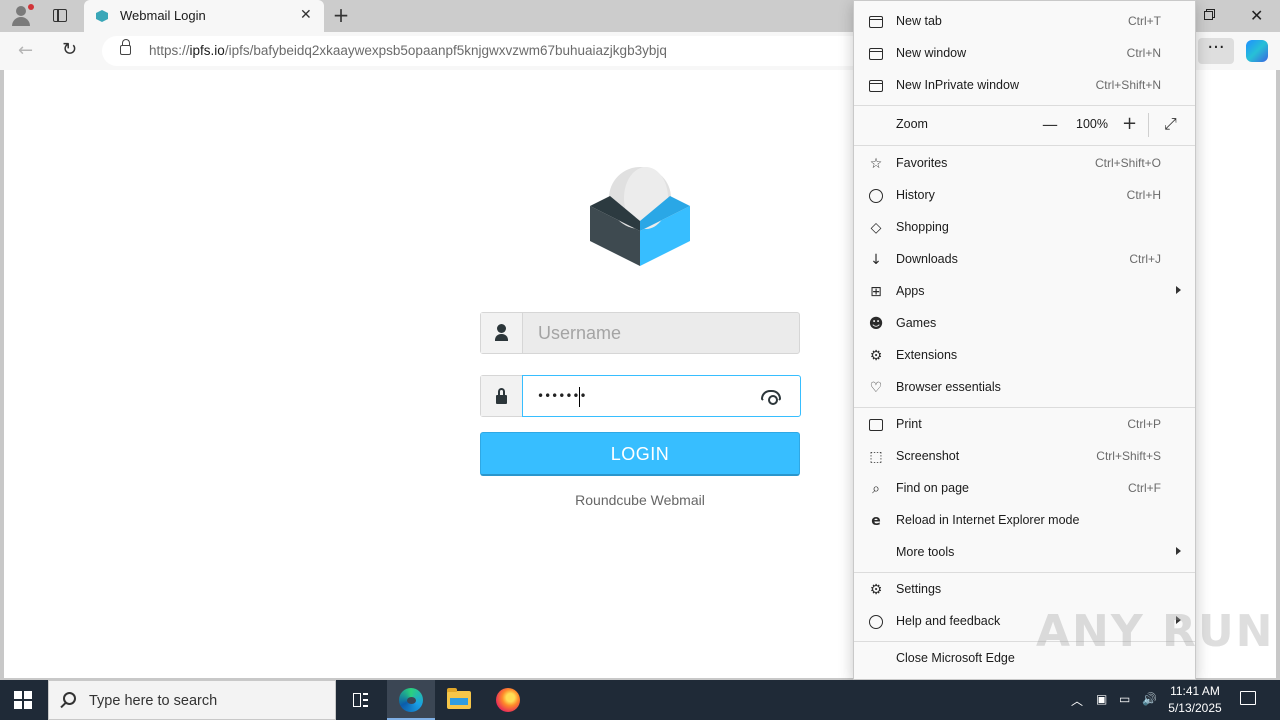  What do you see at coordinates (1256, 15) in the screenshot?
I see `window-close-icon: ✕` at bounding box center [1256, 15].